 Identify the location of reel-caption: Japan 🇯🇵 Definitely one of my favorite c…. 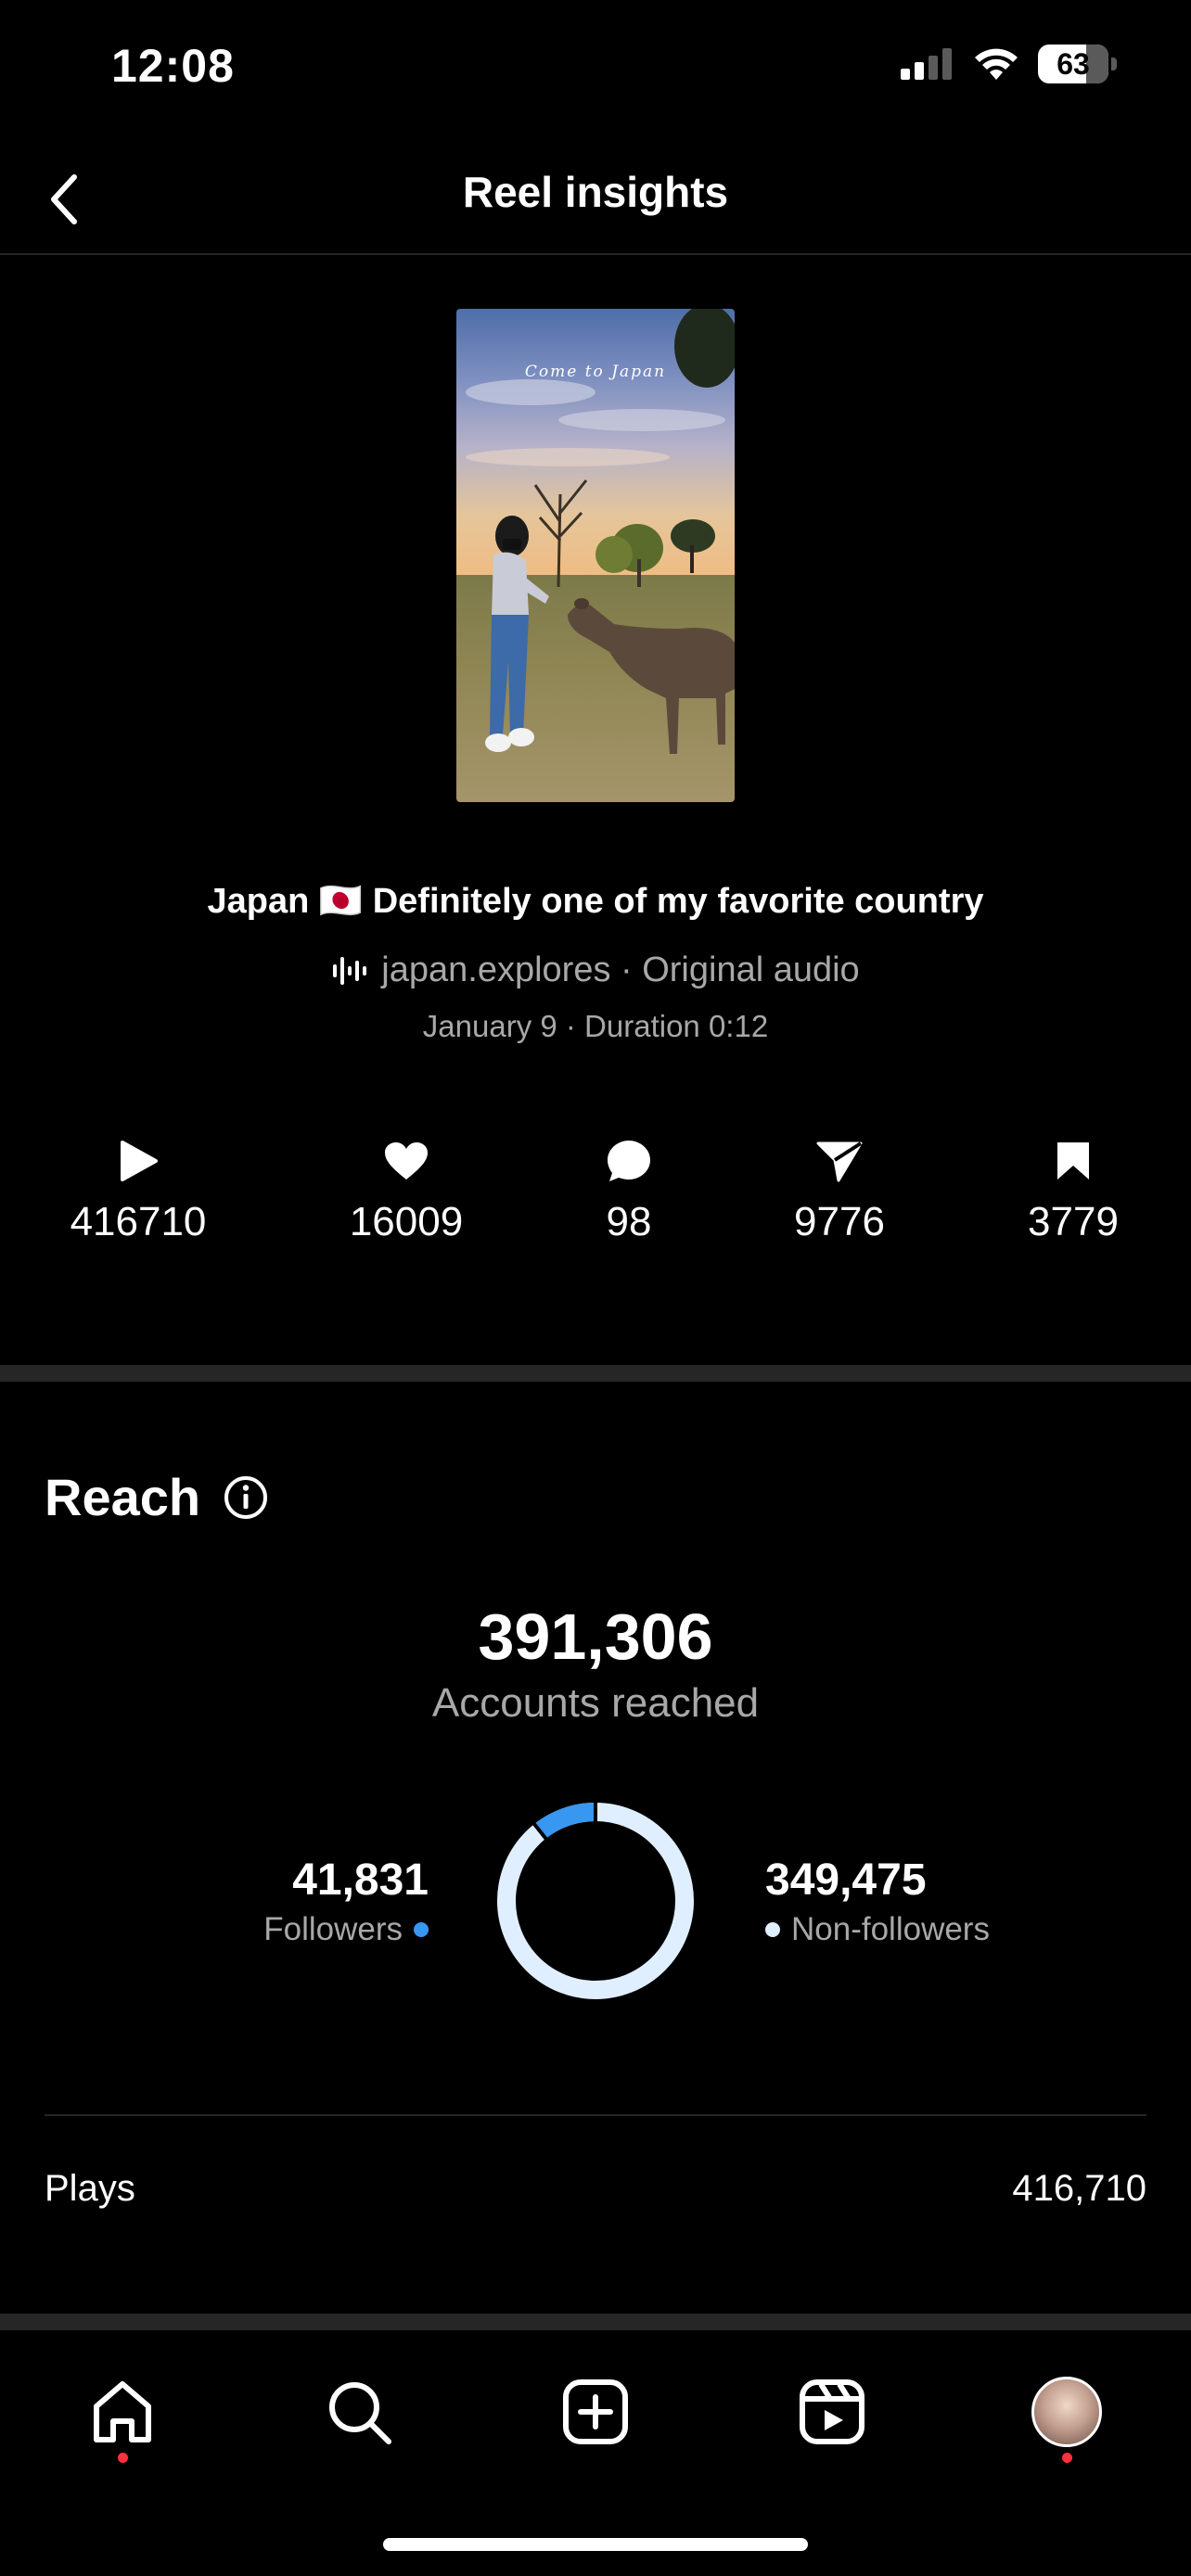
(595, 901).